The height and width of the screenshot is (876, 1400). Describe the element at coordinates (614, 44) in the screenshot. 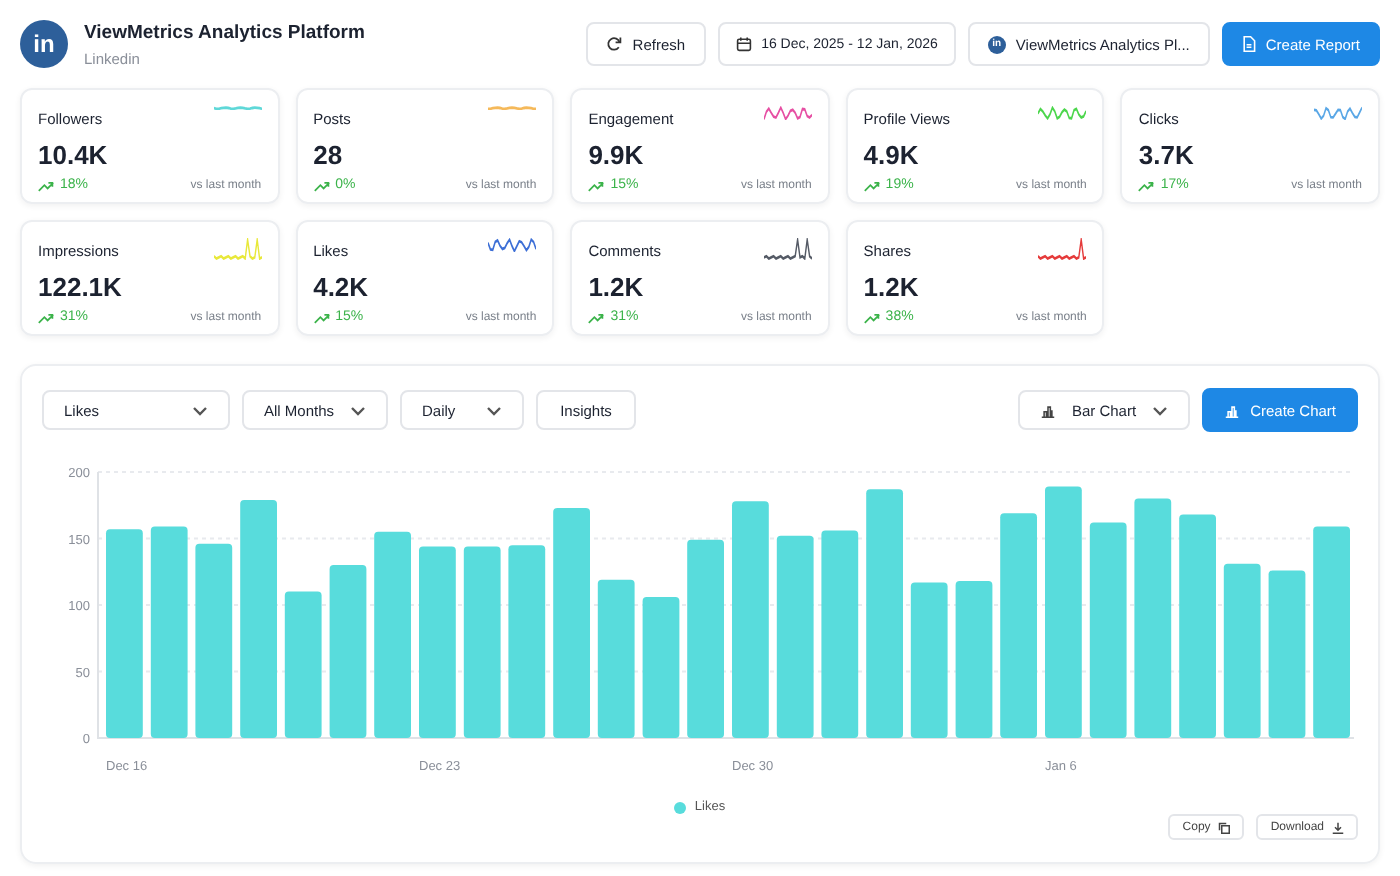

I see `refresh-icon` at that location.